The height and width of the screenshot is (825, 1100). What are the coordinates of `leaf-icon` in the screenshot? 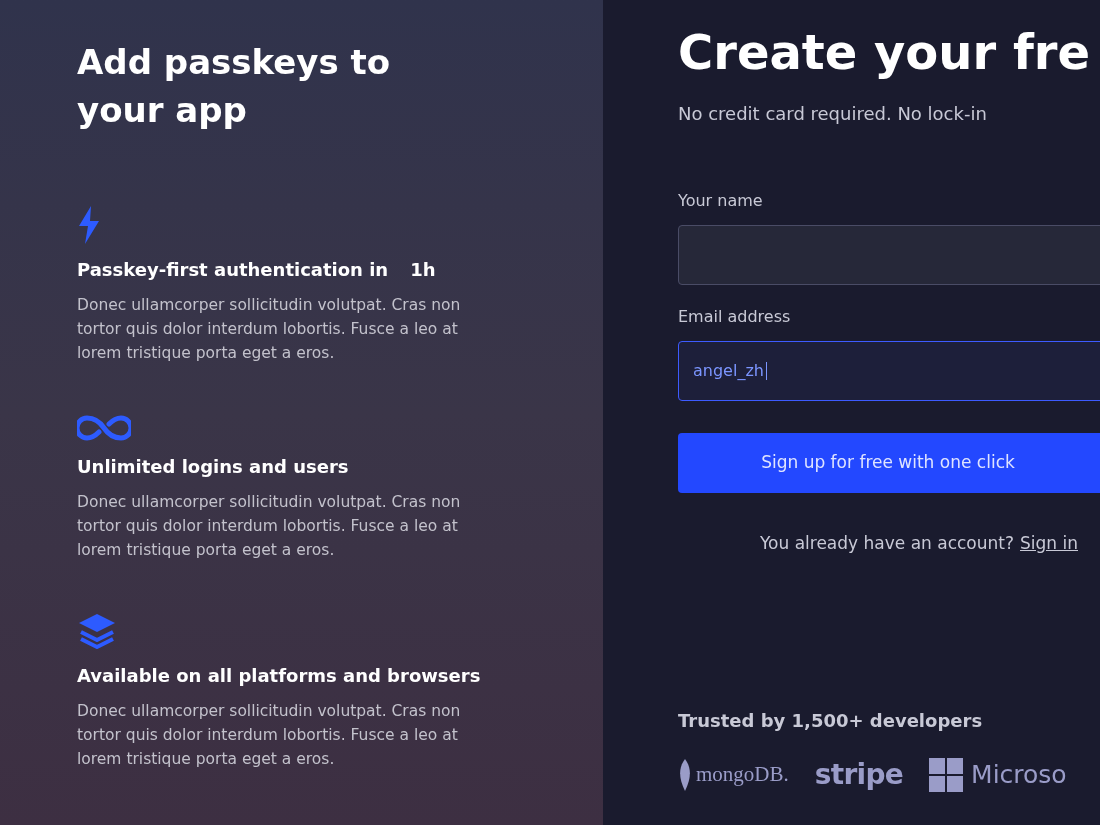 It's located at (685, 774).